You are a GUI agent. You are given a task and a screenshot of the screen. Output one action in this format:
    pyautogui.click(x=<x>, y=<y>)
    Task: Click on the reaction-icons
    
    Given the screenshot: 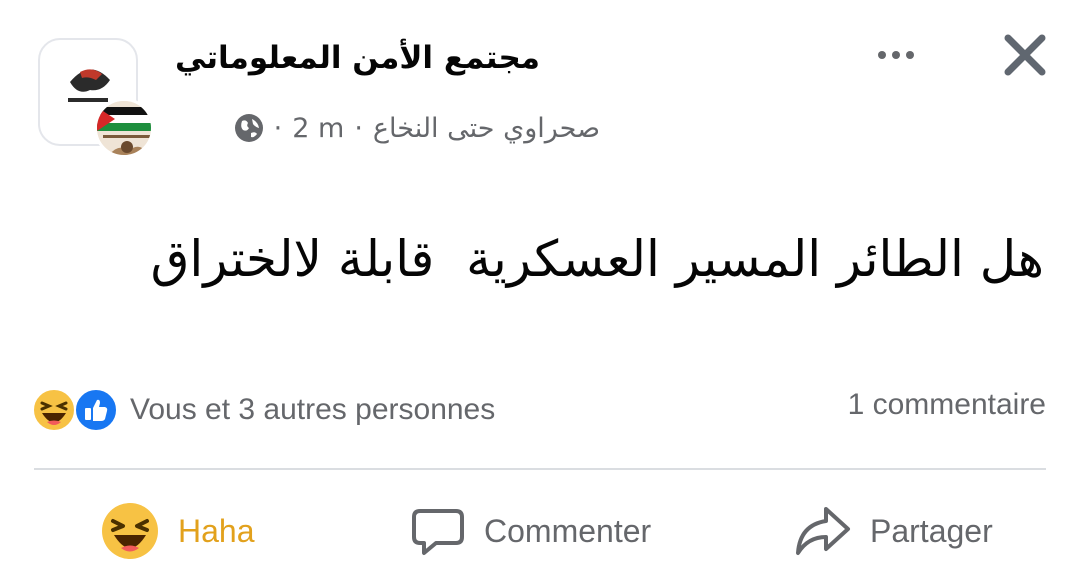 What is the action you would take?
    pyautogui.click(x=78, y=410)
    